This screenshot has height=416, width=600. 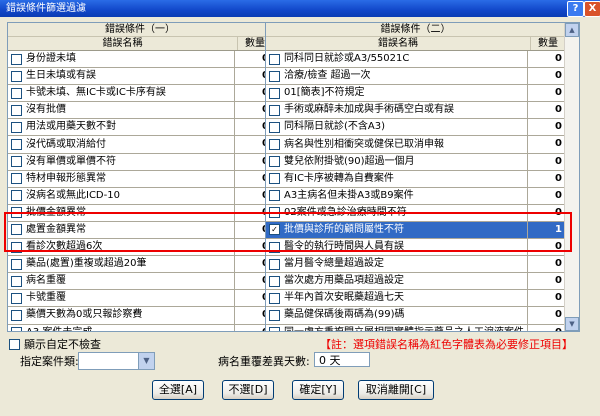 What do you see at coordinates (415, 196) in the screenshot?
I see `right-error-row: A3主病名但未掛A3或B9案件 0` at bounding box center [415, 196].